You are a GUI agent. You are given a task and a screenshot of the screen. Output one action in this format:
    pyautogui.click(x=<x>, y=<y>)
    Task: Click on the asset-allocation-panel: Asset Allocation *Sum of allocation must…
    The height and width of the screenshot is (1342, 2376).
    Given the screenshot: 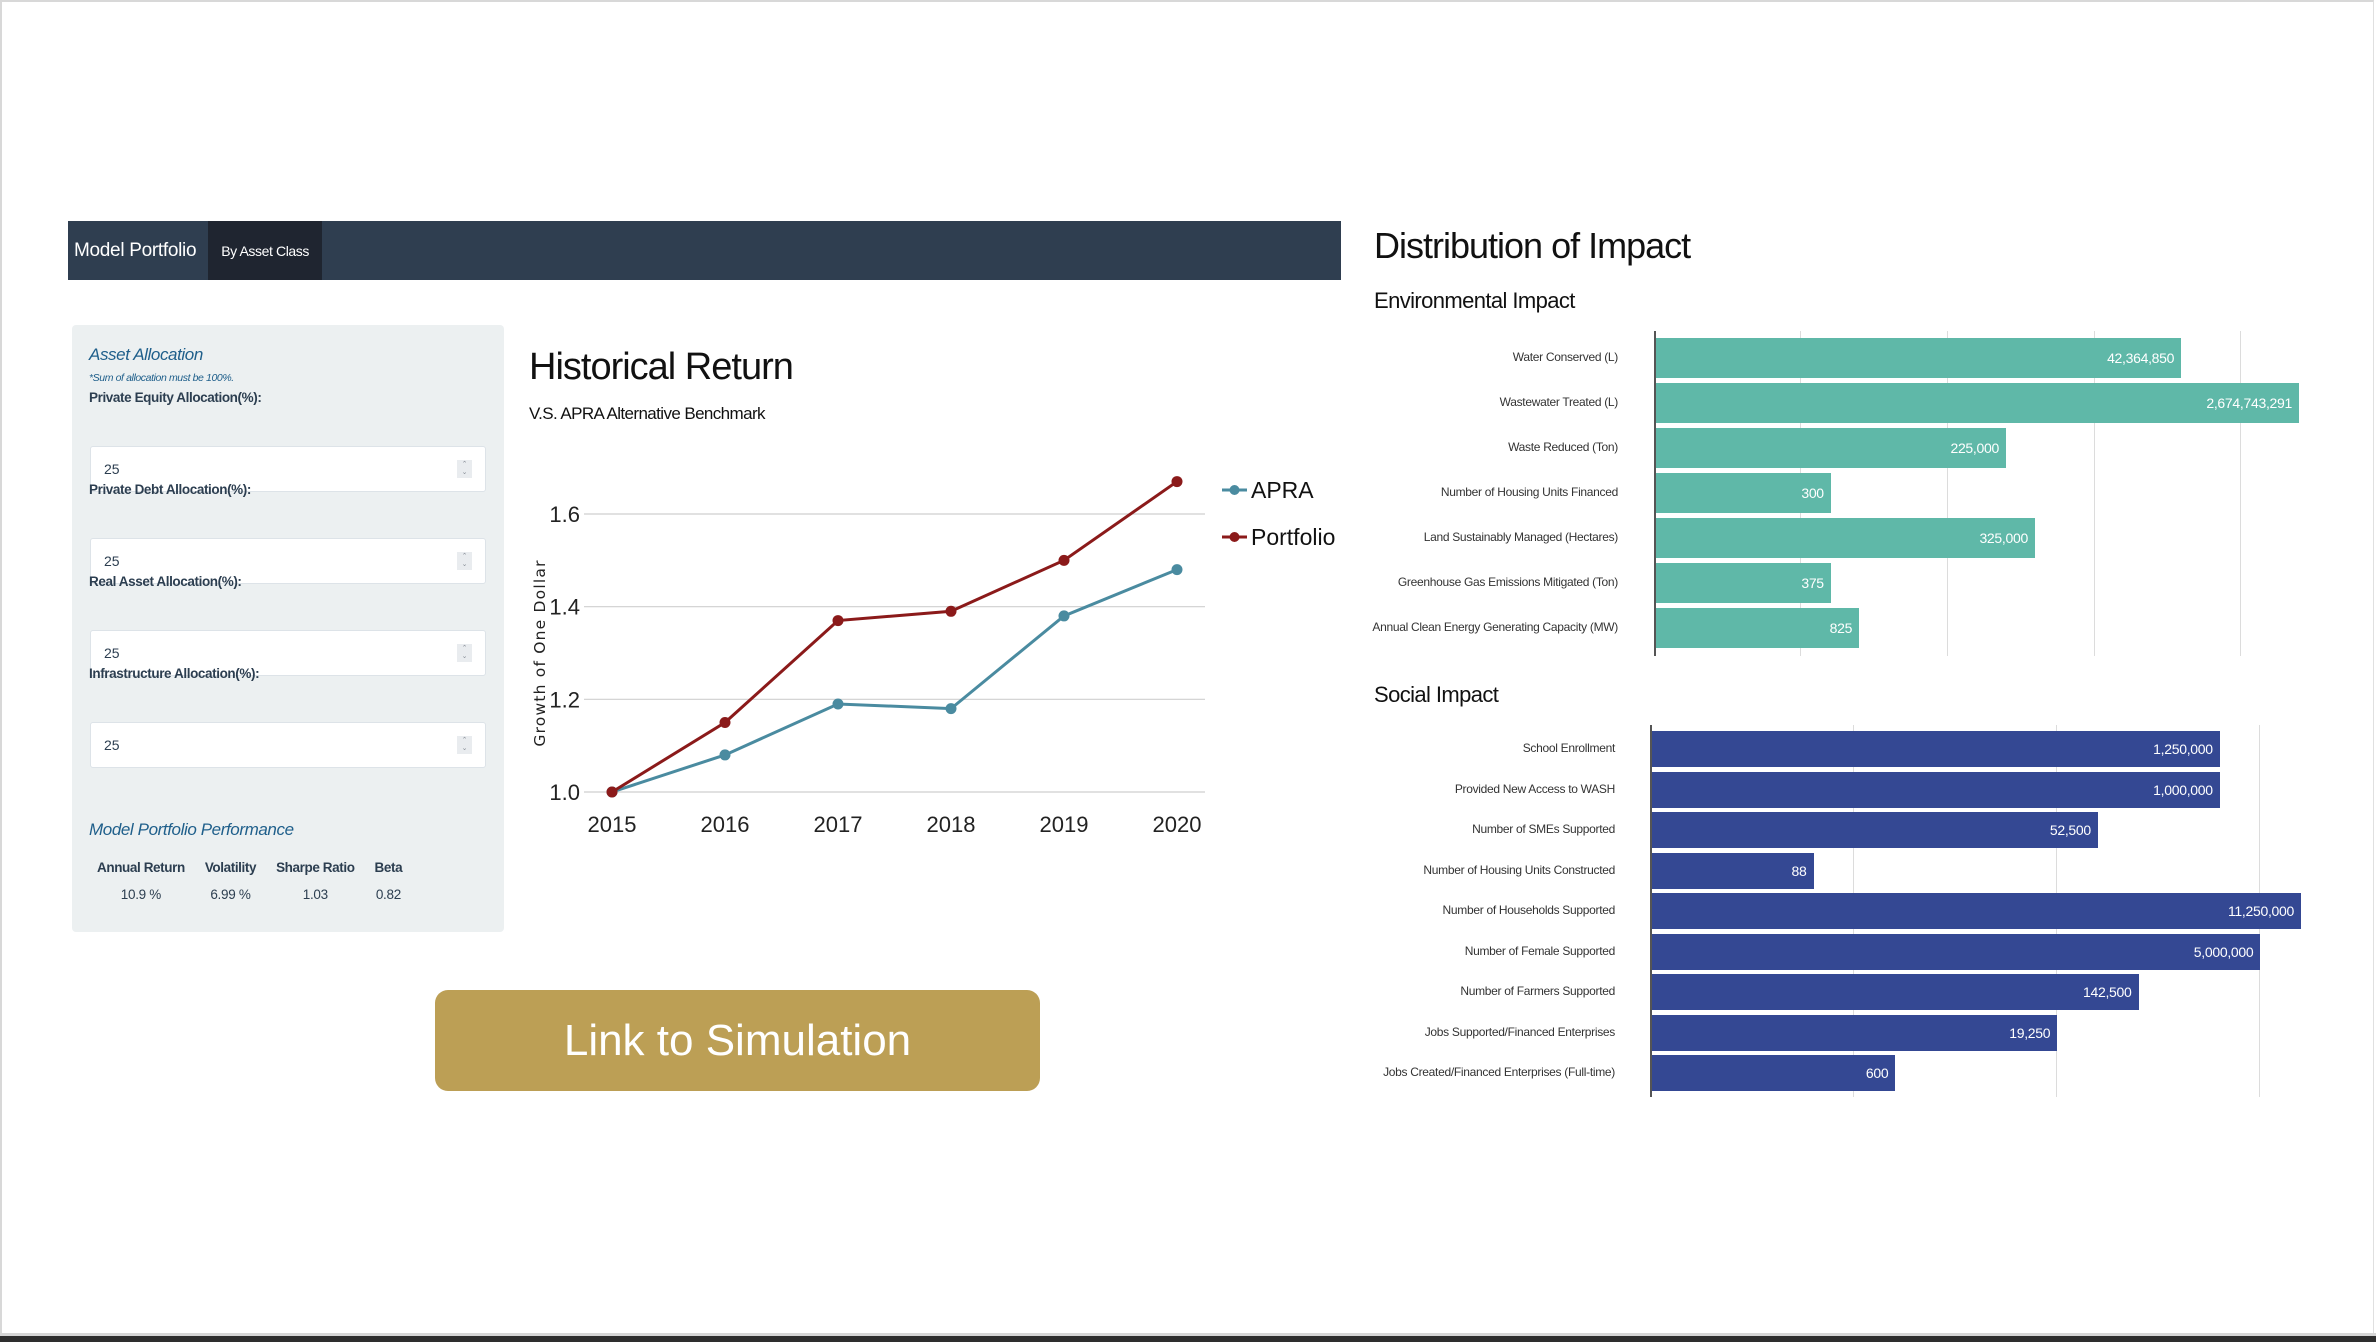 What is the action you would take?
    pyautogui.click(x=288, y=628)
    